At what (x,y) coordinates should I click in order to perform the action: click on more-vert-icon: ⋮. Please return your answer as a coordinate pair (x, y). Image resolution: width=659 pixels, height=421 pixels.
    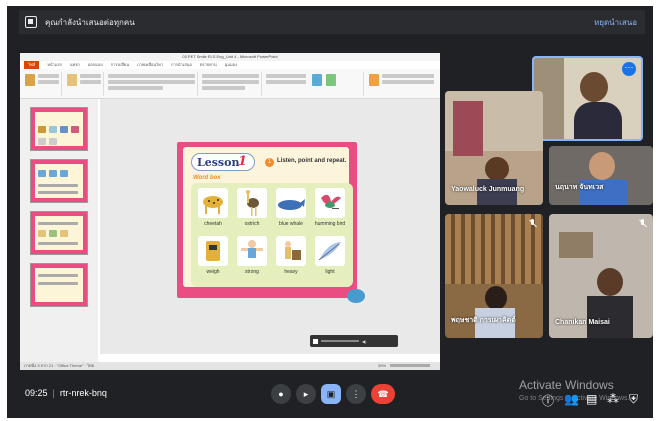
    Looking at the image, I should click on (356, 394).